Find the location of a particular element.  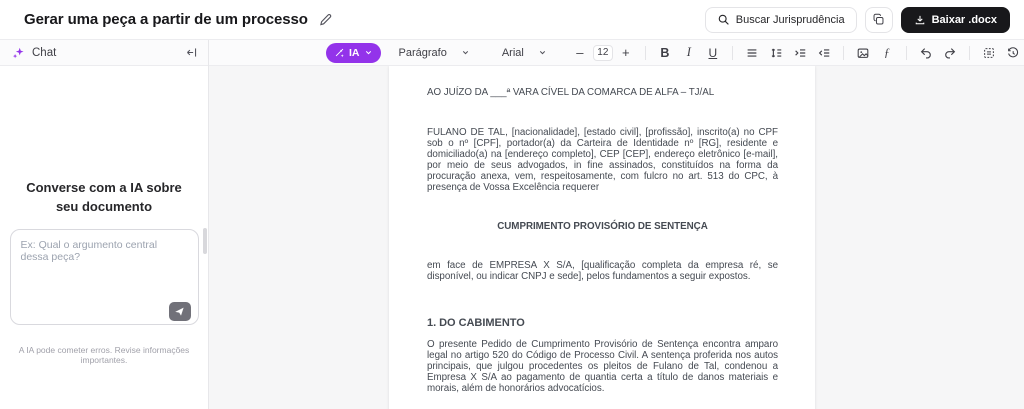

chat-input-container is located at coordinates (104, 279).